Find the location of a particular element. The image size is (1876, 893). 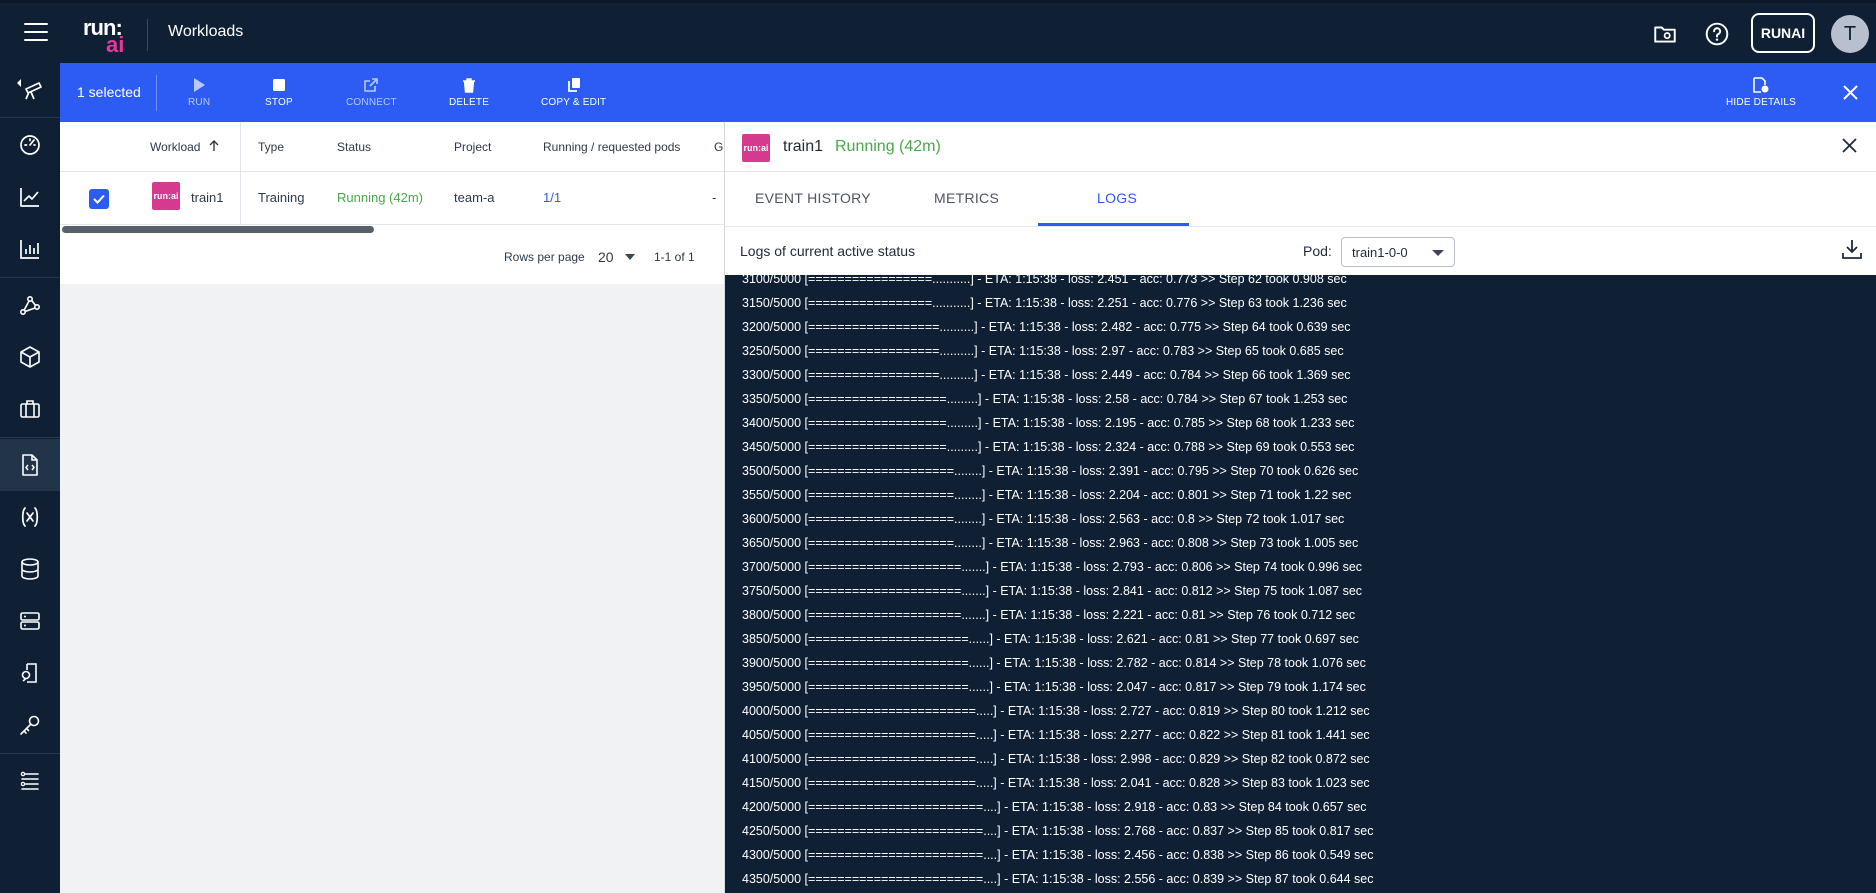

sidebar-item-analytics is located at coordinates (30, 197).